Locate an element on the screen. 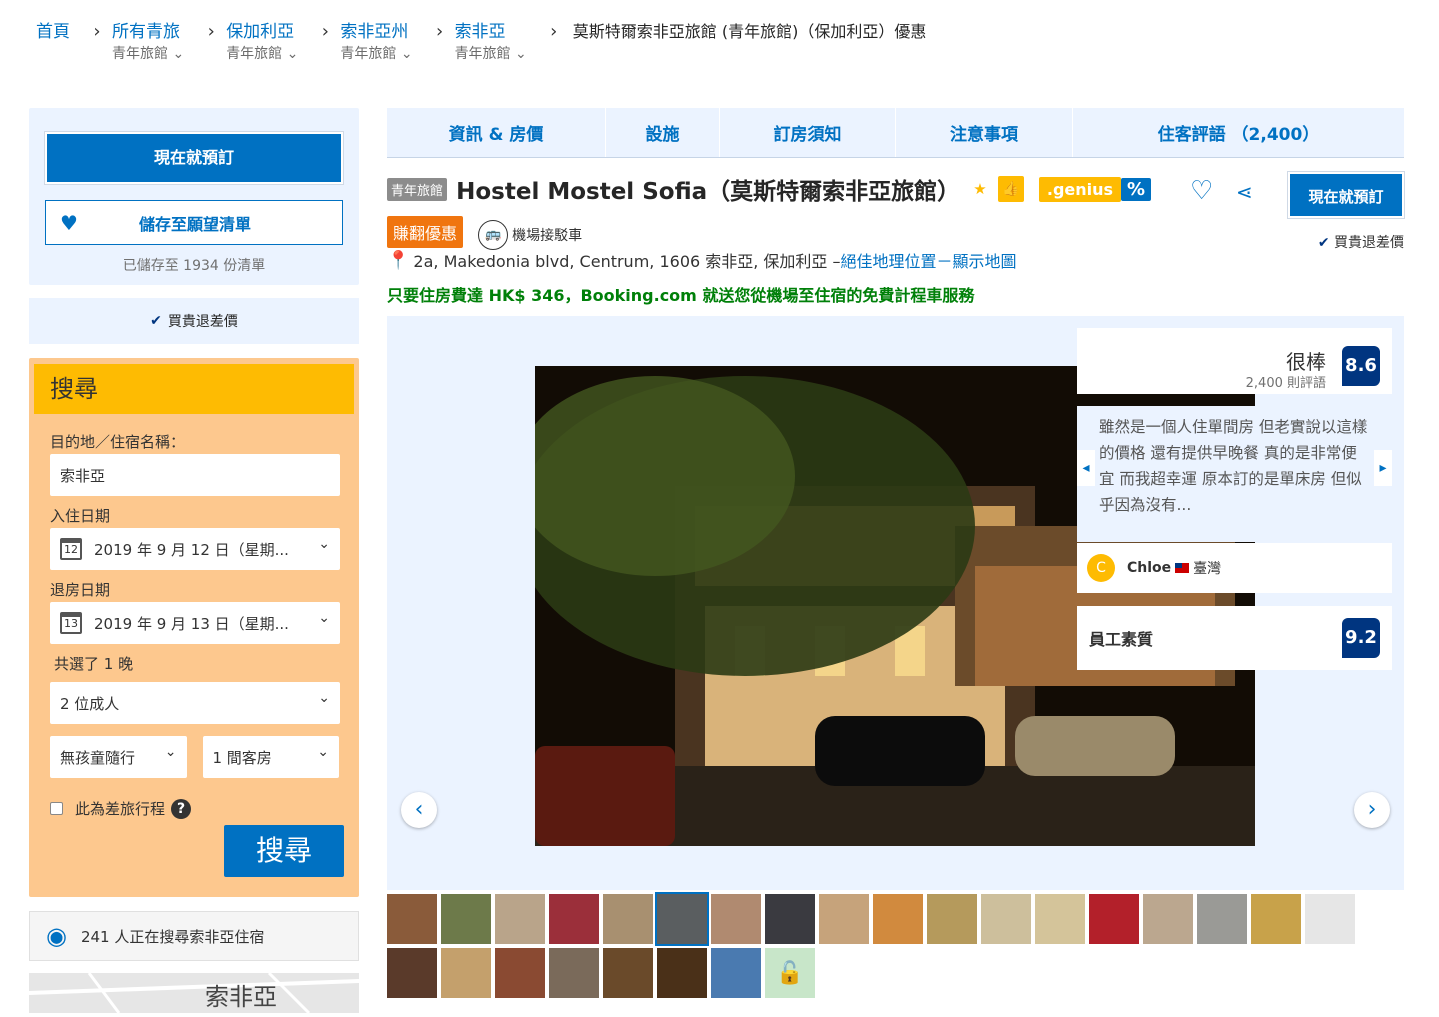 The image size is (1439, 1017). breadcrumb-item-bulgaria: 保加利亞 青年旅館 ⌄ is located at coordinates (262, 46).